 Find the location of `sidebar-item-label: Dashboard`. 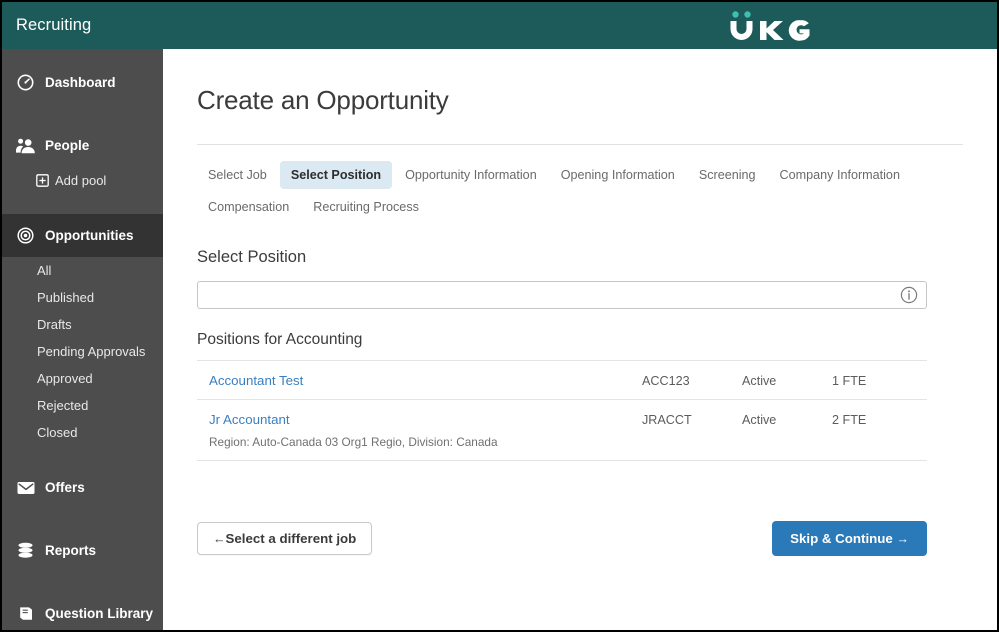

sidebar-item-label: Dashboard is located at coordinates (80, 82).